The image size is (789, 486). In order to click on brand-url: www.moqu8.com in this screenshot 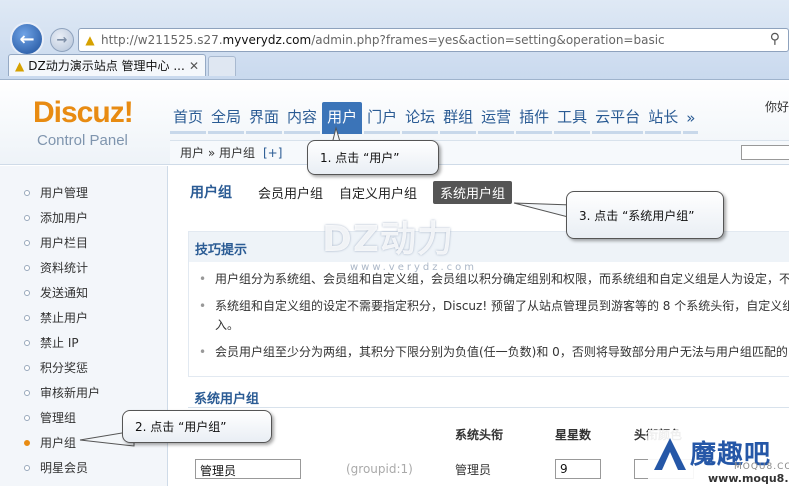, I will do `click(748, 478)`.